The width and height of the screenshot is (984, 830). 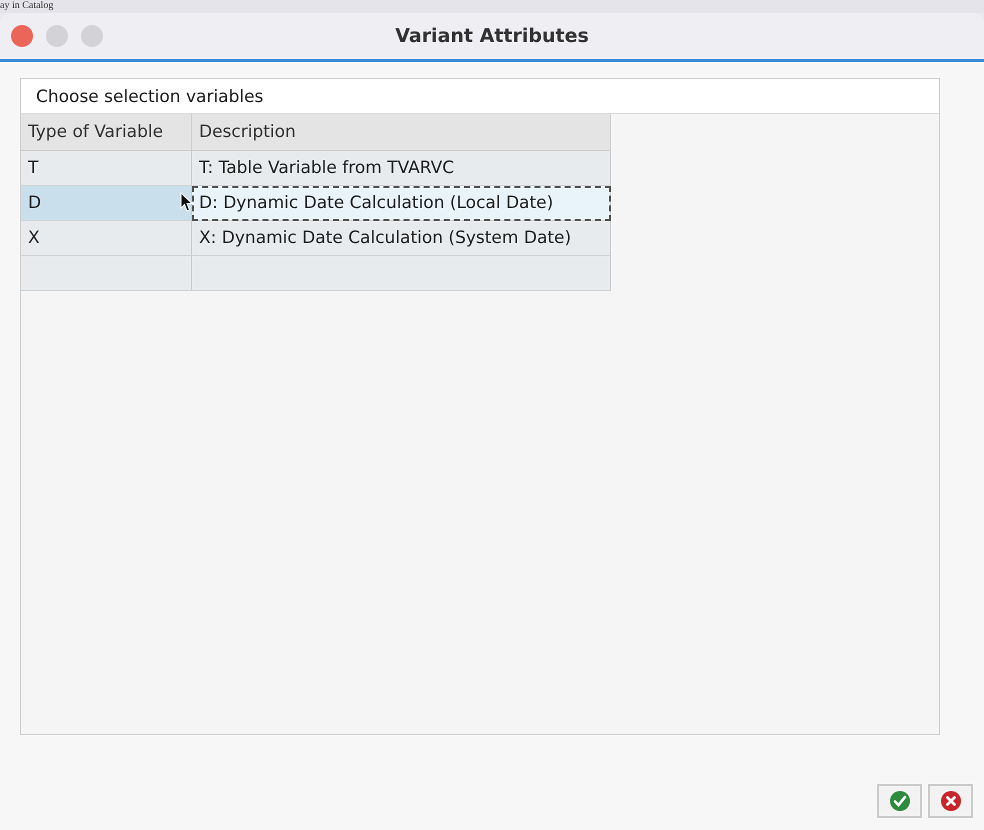 What do you see at coordinates (106, 132) in the screenshot?
I see `column-header: Type of Variable` at bounding box center [106, 132].